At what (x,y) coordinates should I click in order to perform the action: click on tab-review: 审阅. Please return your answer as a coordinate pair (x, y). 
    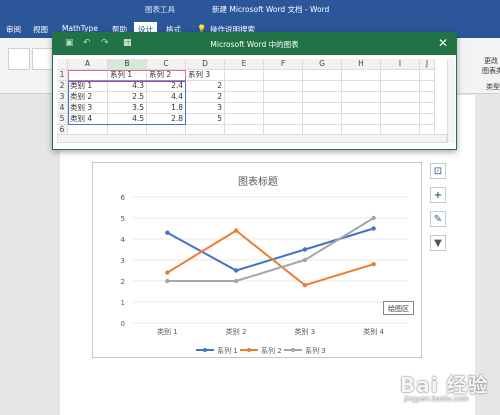
    Looking at the image, I should click on (13, 29).